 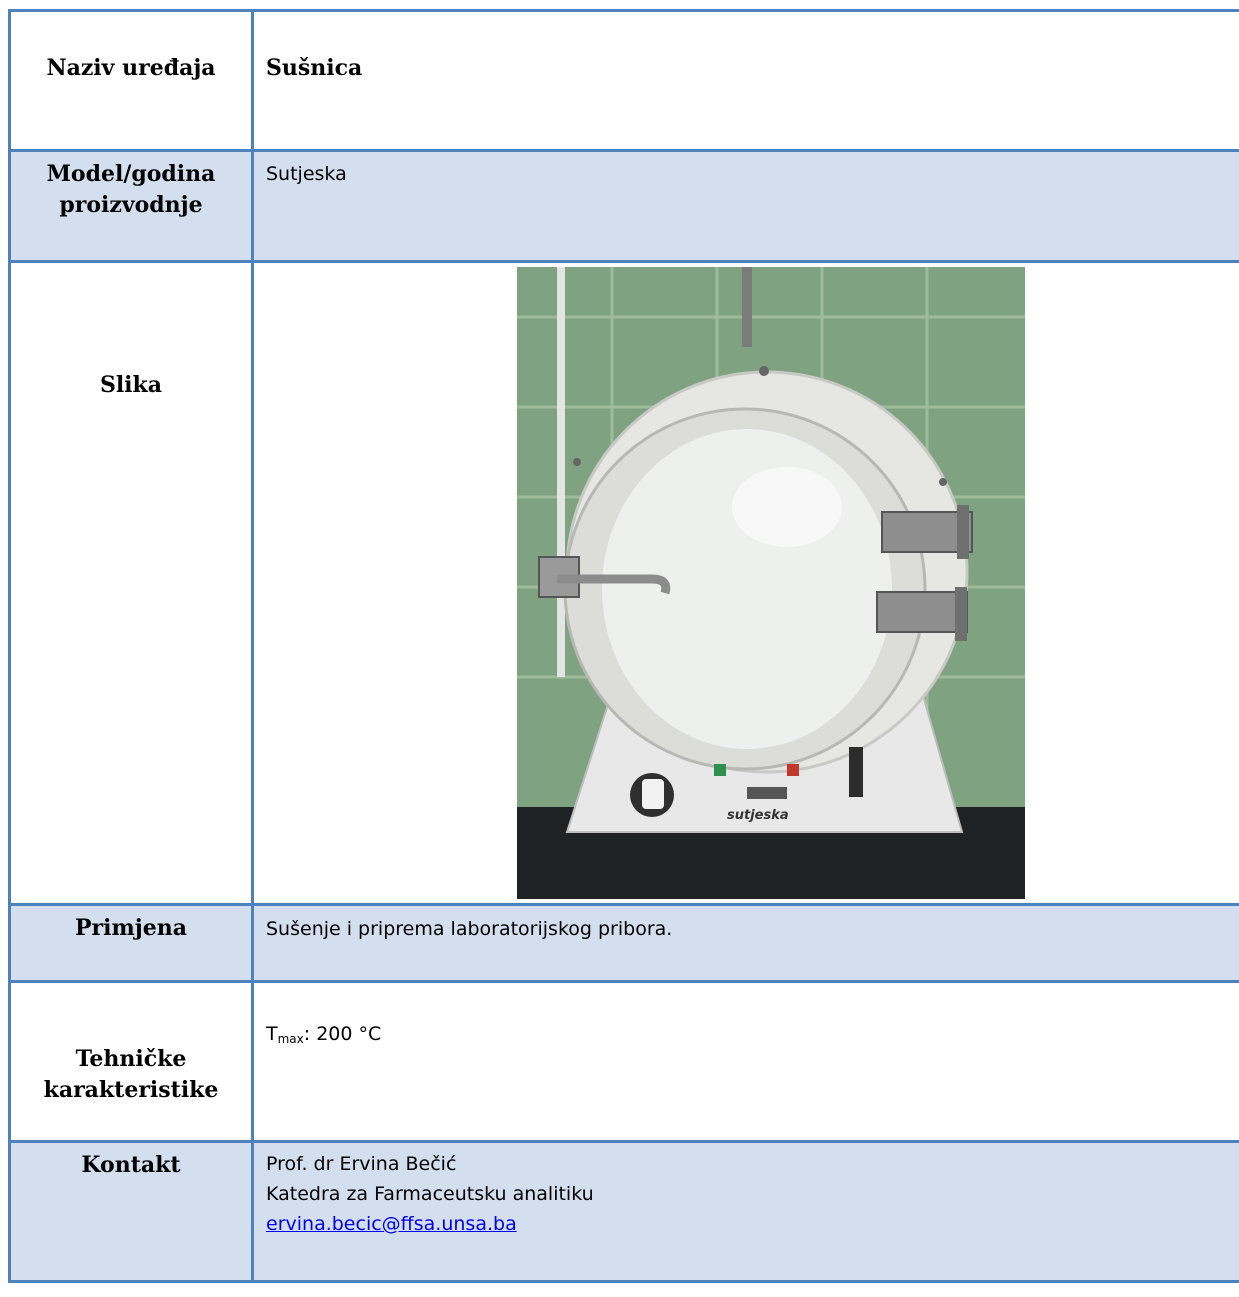 I want to click on label-cell: Slika, so click(x=131, y=583).